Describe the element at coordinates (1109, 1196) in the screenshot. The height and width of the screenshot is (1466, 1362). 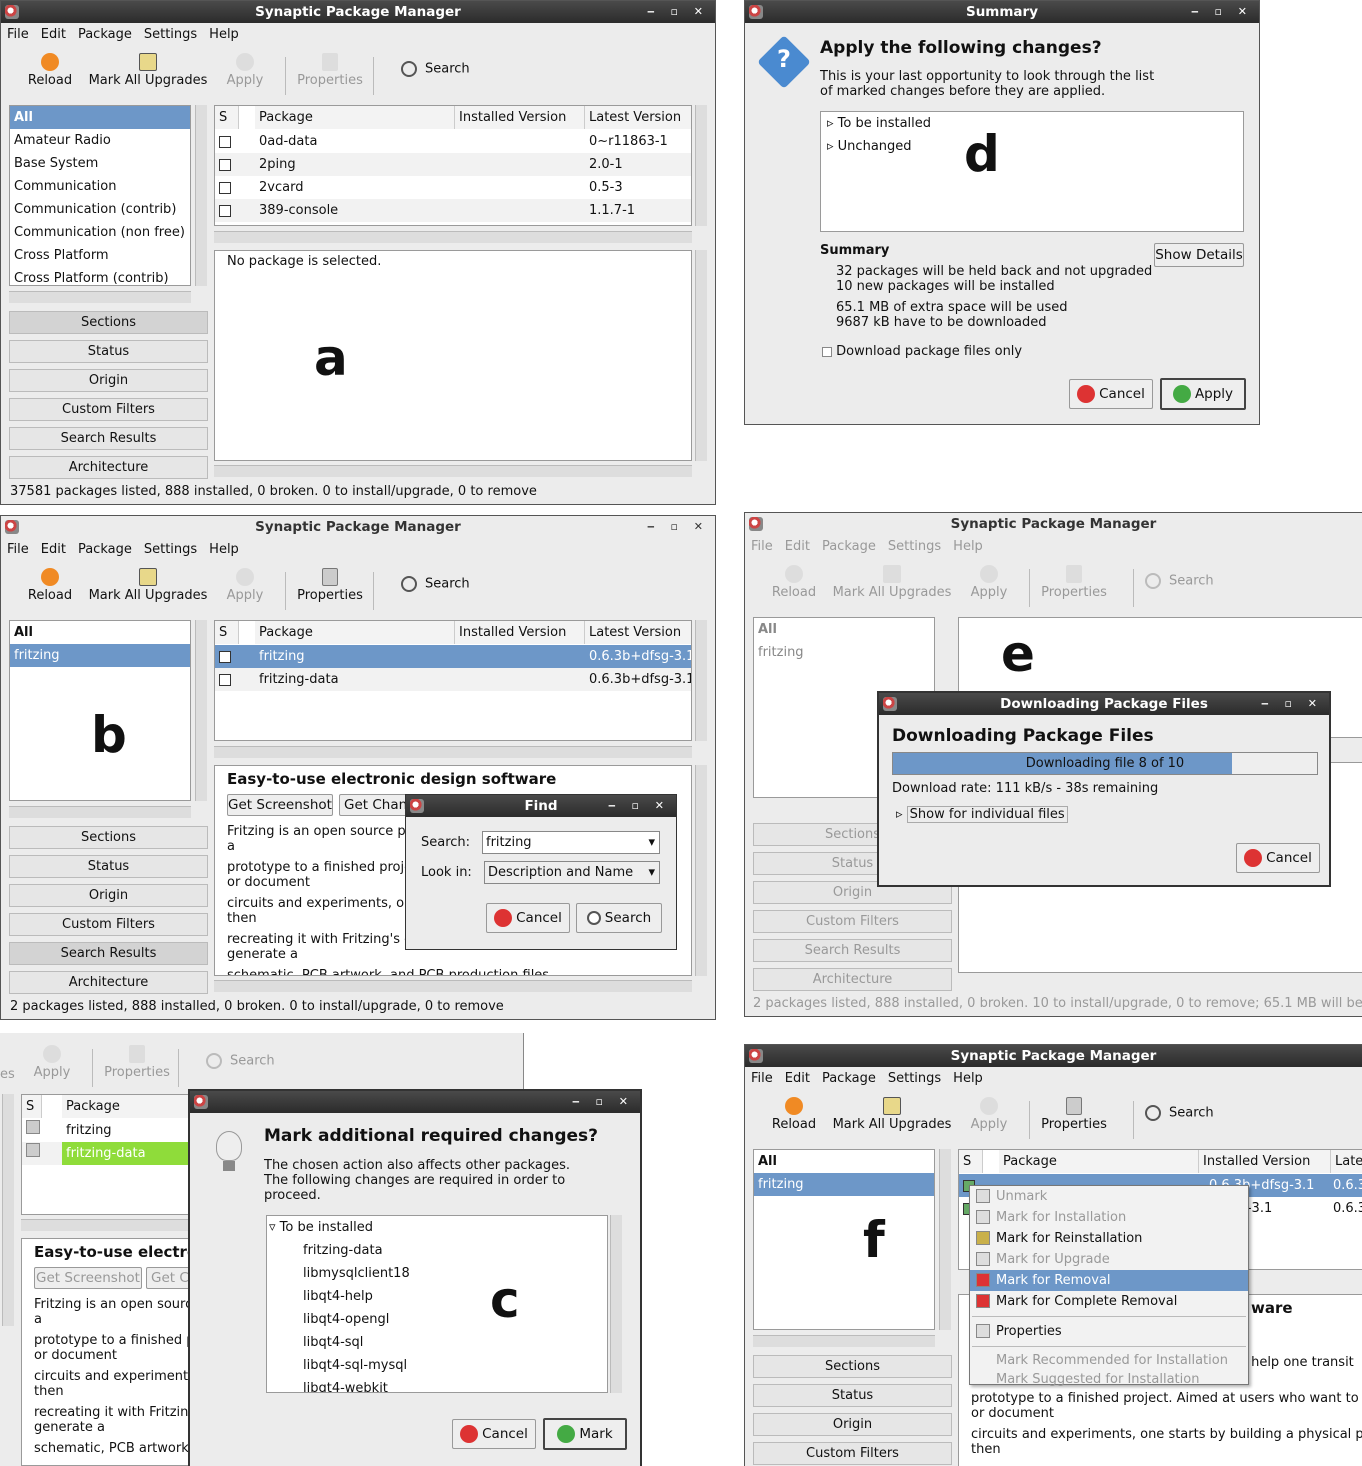
I see `menu-unmark: Unmark` at that location.